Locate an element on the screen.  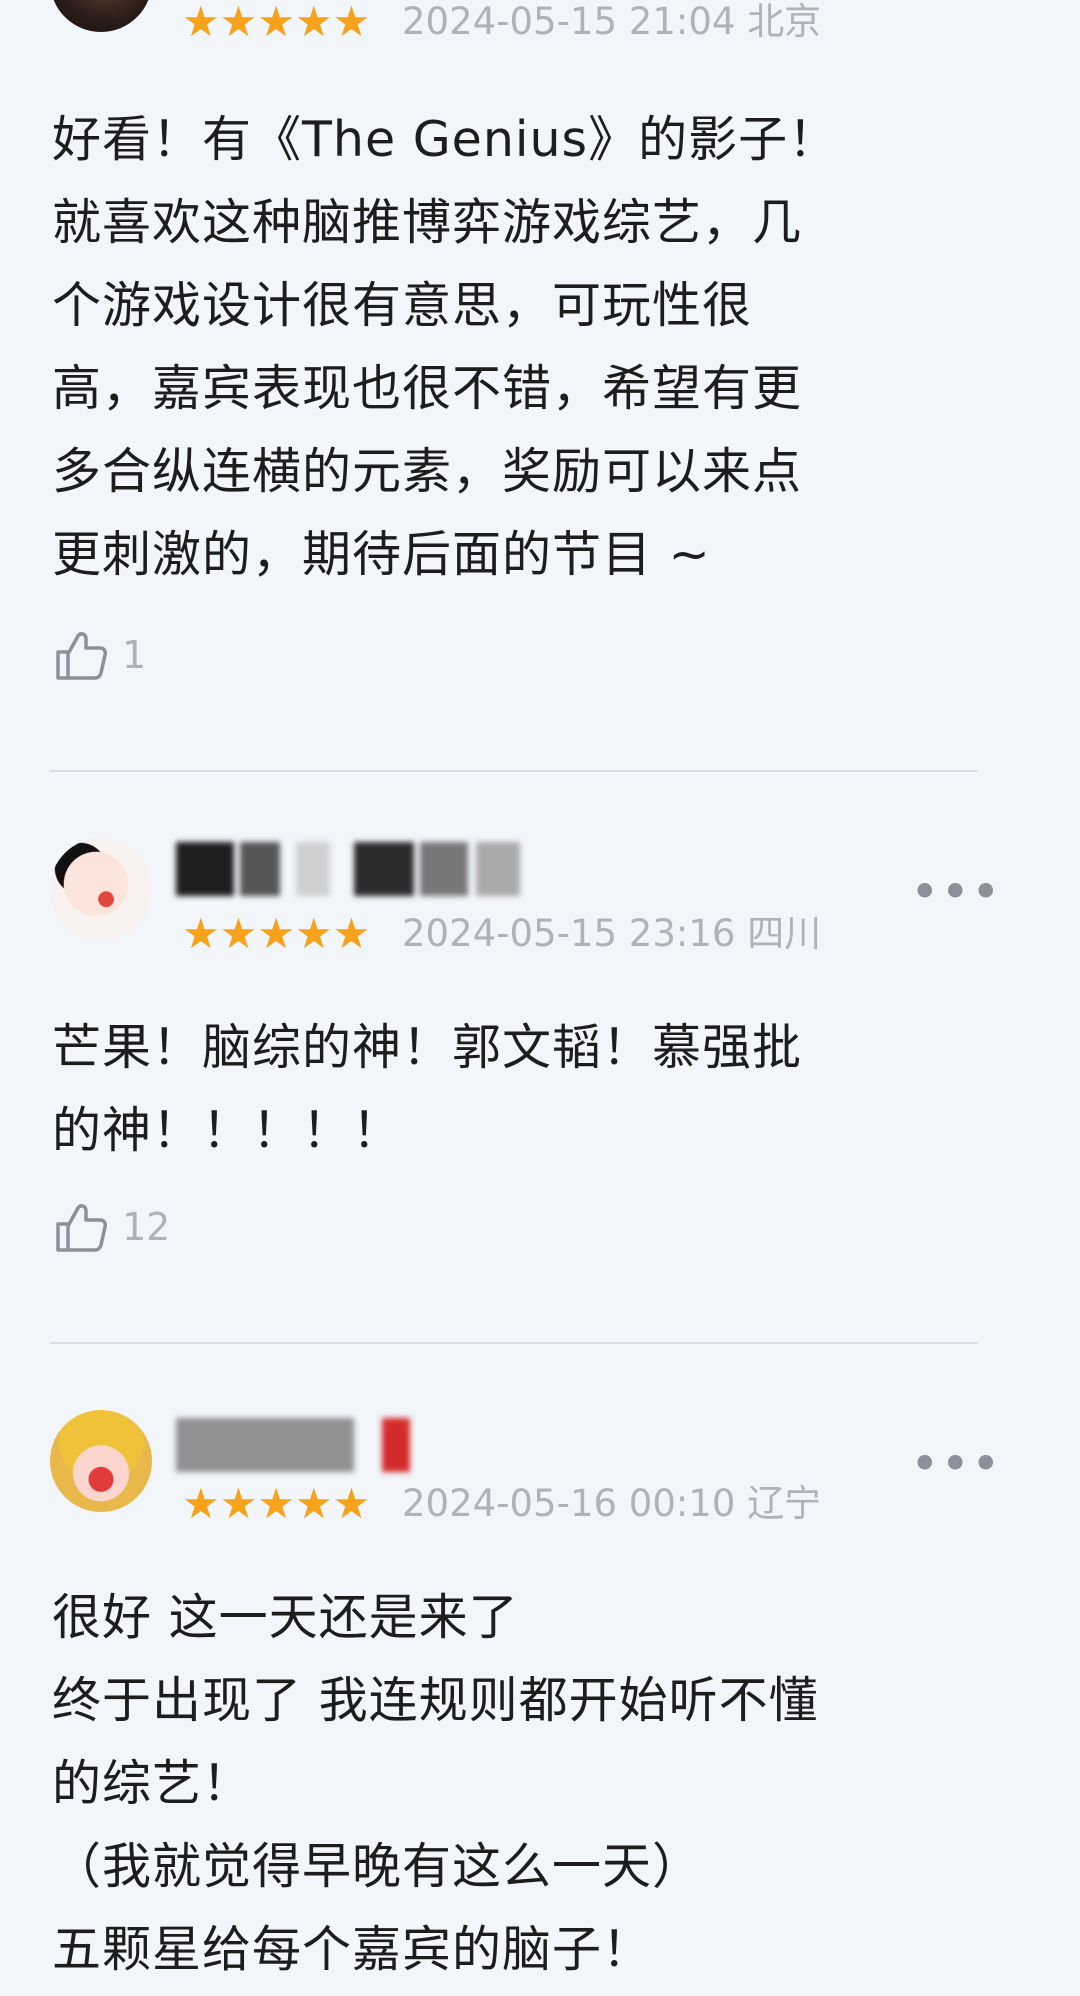
review-location: 四川 is located at coordinates (784, 933).